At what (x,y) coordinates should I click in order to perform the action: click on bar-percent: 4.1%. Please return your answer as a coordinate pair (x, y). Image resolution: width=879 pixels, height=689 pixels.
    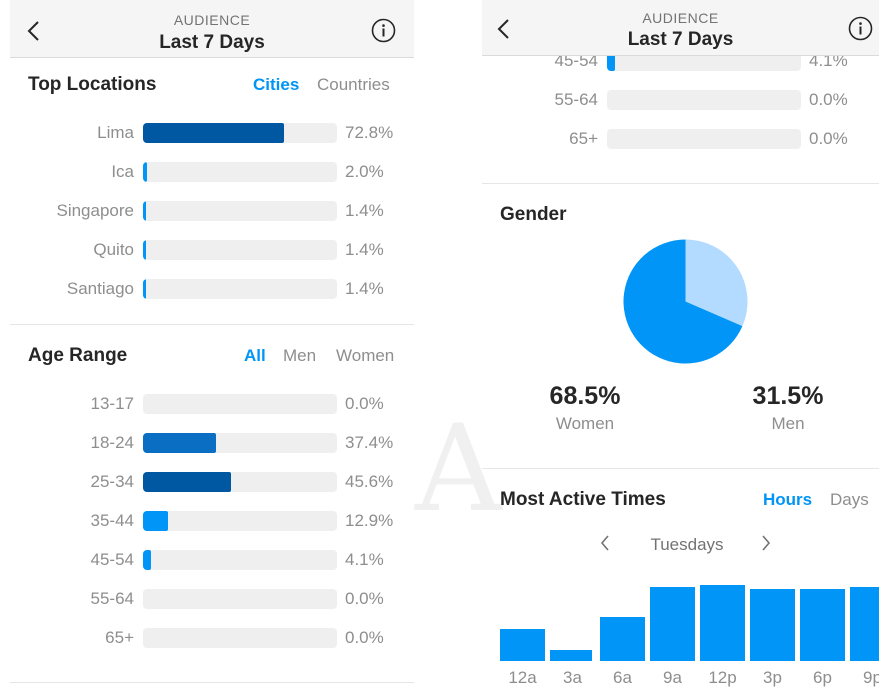
    Looking at the image, I should click on (364, 559).